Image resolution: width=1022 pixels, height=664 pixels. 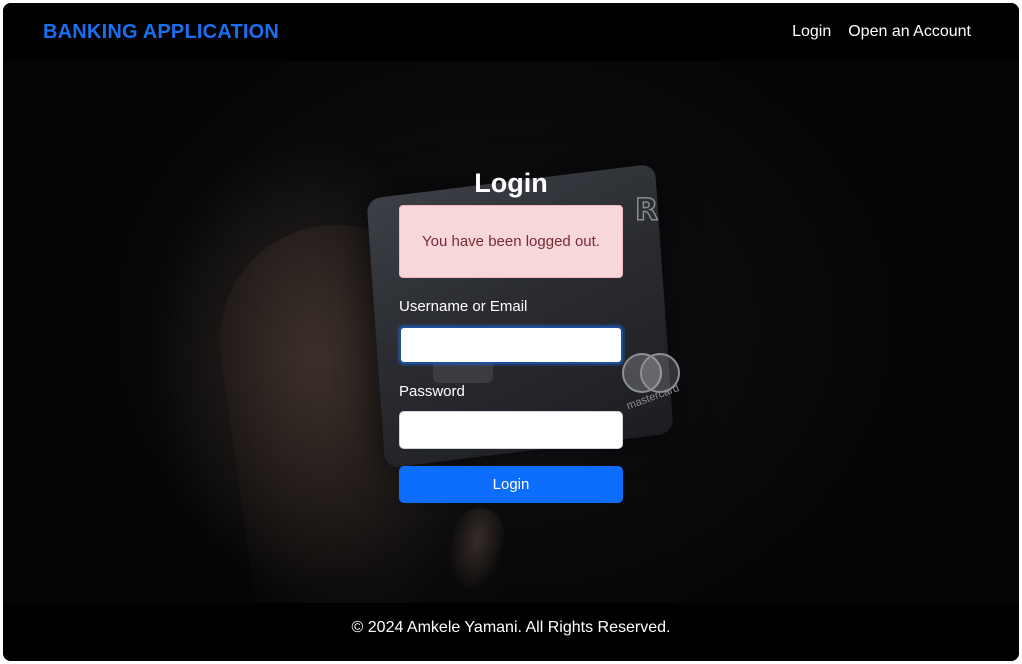 What do you see at coordinates (646, 210) in the screenshot?
I see `card-brand-letter: R` at bounding box center [646, 210].